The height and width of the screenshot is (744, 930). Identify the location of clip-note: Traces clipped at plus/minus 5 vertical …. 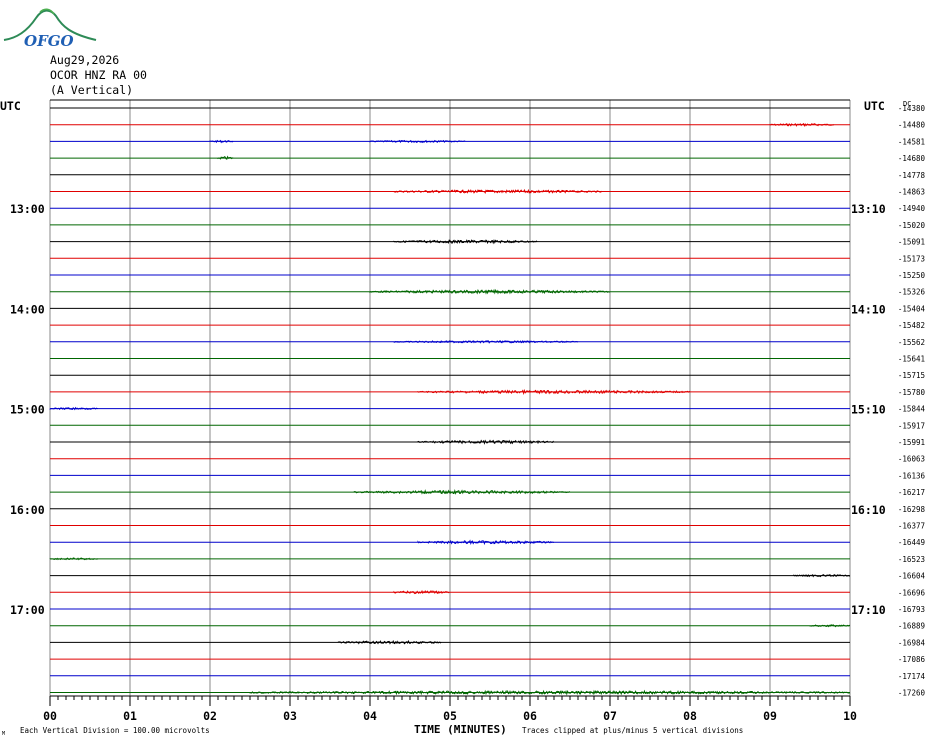
(632, 730).